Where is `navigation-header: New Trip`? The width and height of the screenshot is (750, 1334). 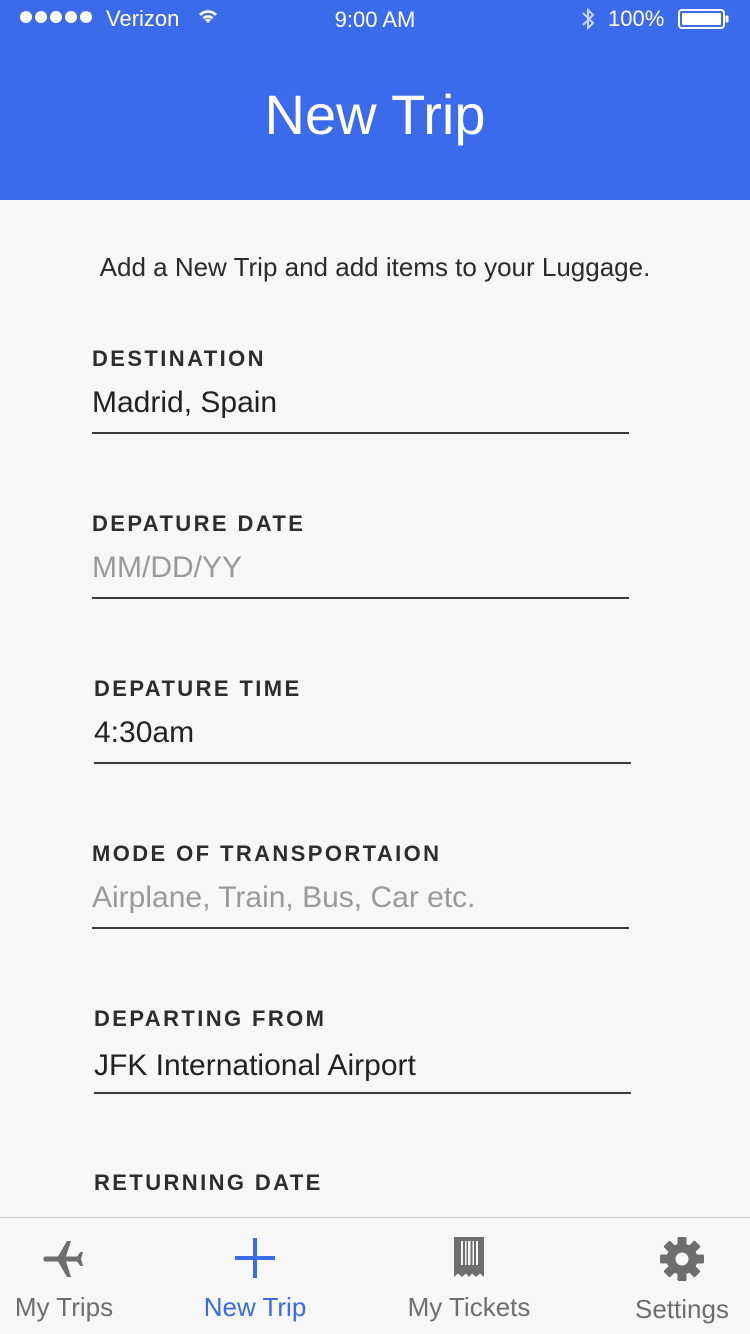 navigation-header: New Trip is located at coordinates (375, 120).